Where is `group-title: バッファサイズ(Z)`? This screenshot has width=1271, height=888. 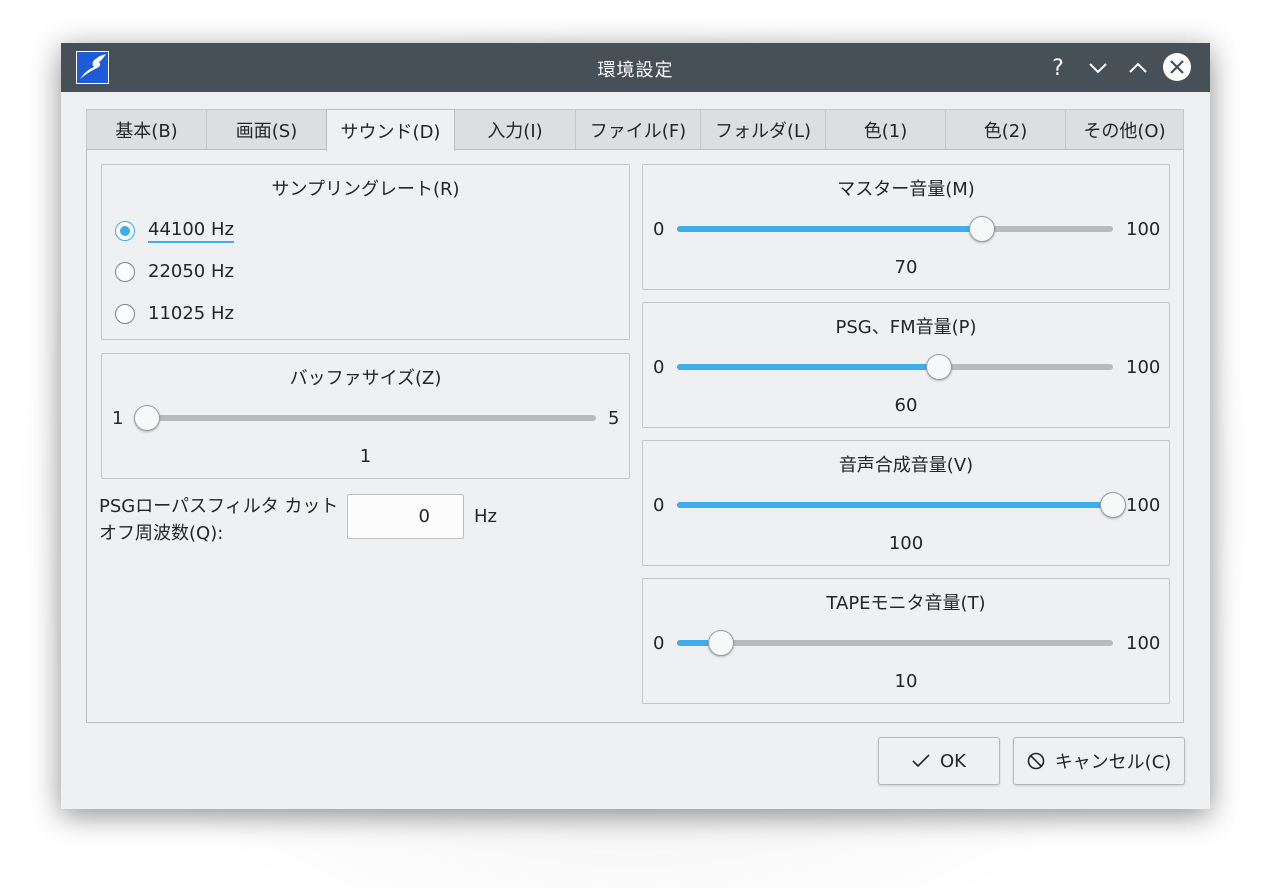 group-title: バッファサイズ(Z) is located at coordinates (365, 378).